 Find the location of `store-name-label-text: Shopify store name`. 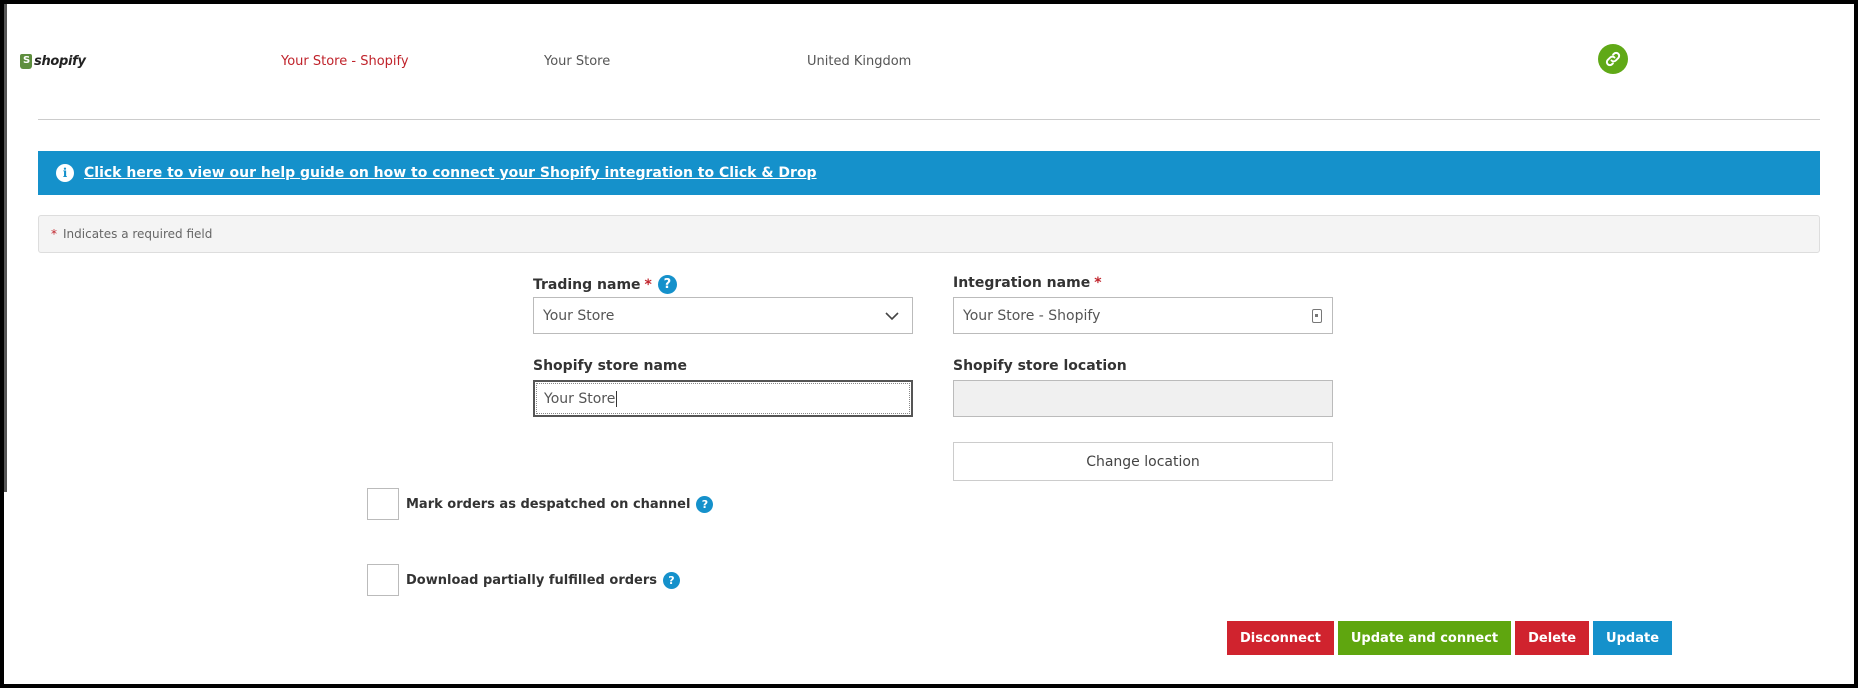

store-name-label-text: Shopify store name is located at coordinates (610, 366).